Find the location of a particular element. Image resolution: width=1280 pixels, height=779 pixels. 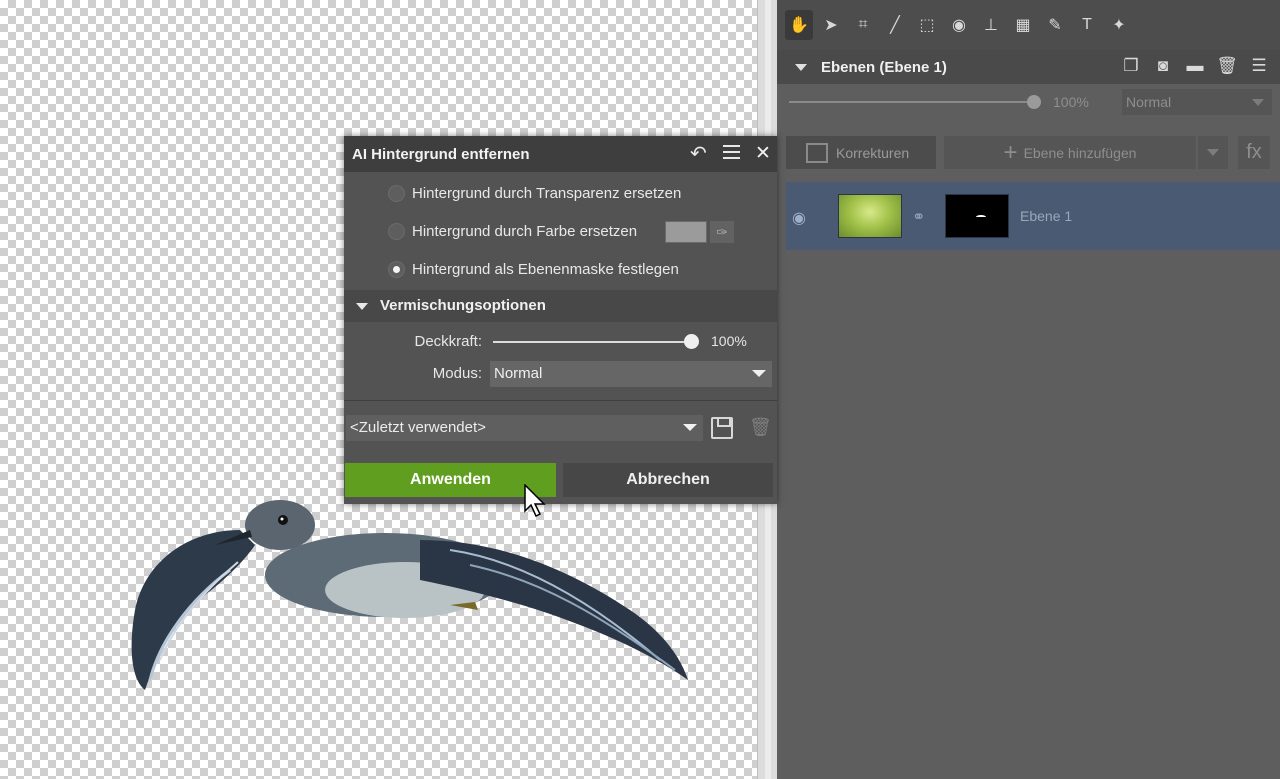

straighten-icon: ╱ is located at coordinates (895, 25).